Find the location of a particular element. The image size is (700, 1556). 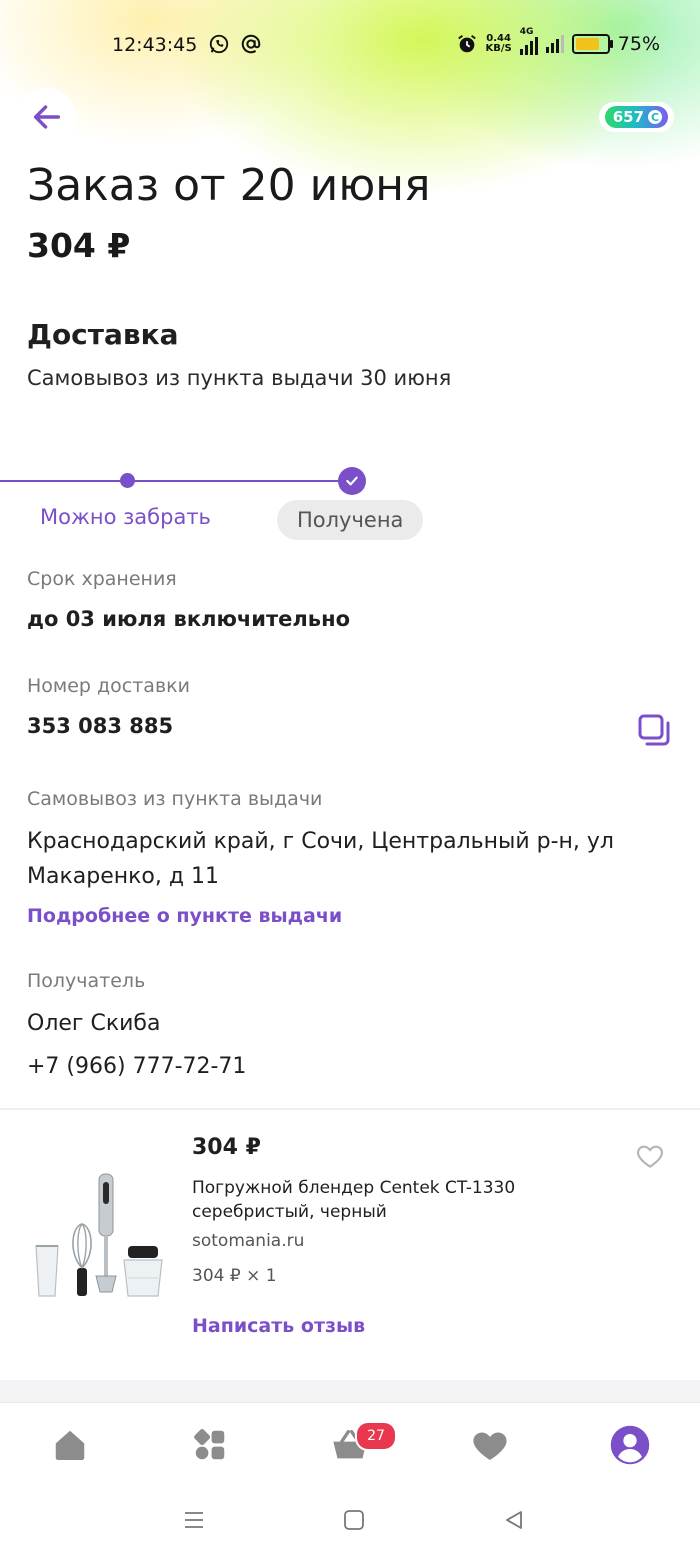

back-button is located at coordinates (47, 117).